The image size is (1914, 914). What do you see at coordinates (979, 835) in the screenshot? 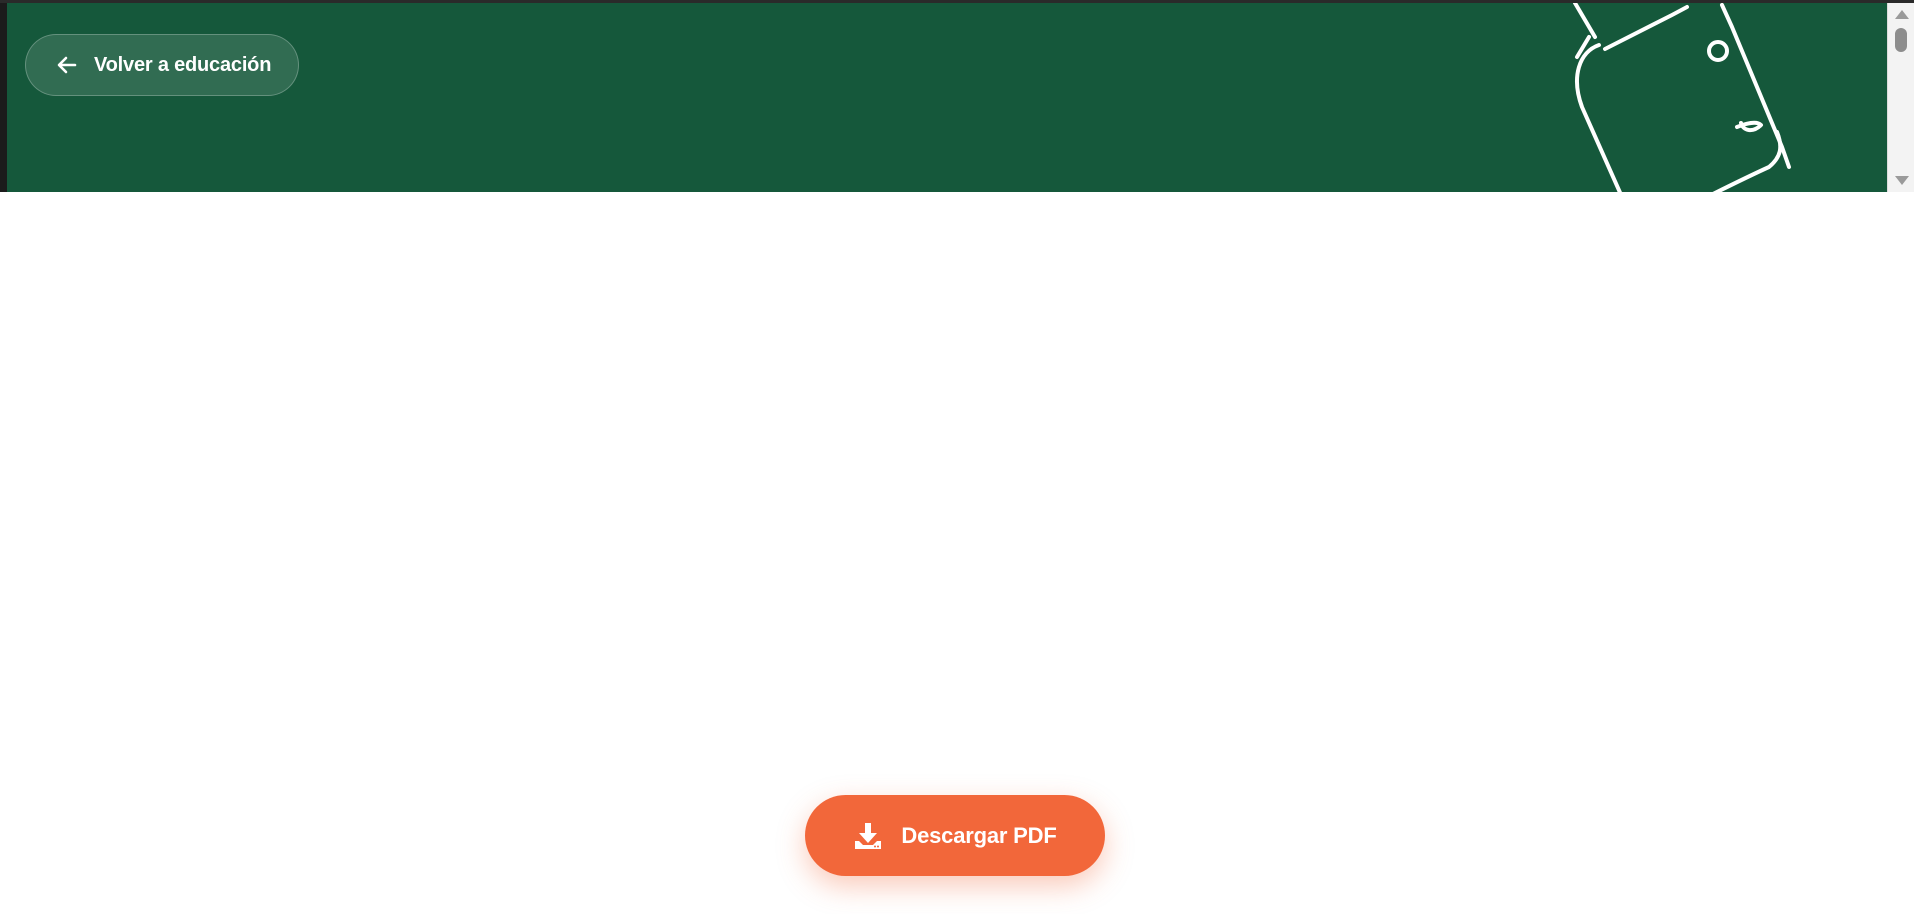
I see `download-button-label: Descargar PDF` at bounding box center [979, 835].